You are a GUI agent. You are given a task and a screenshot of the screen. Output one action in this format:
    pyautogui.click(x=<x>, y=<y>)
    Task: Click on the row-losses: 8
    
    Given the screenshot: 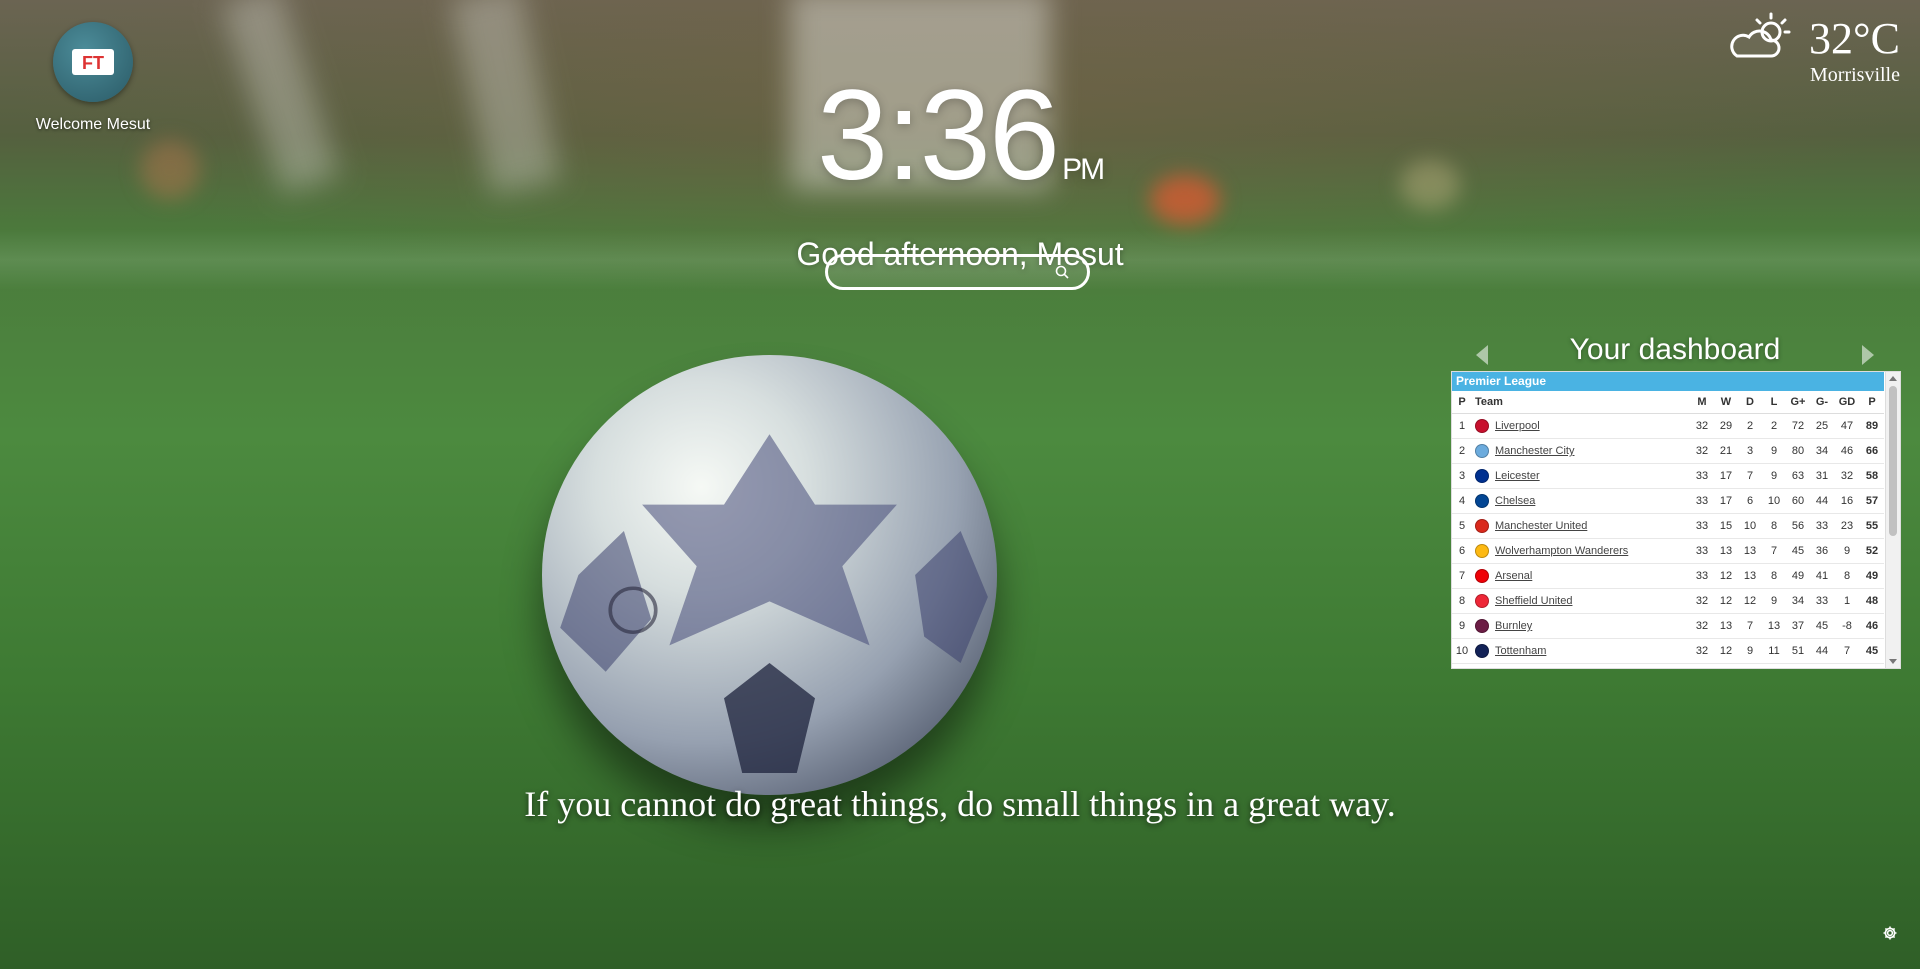 What is the action you would take?
    pyautogui.click(x=1774, y=576)
    